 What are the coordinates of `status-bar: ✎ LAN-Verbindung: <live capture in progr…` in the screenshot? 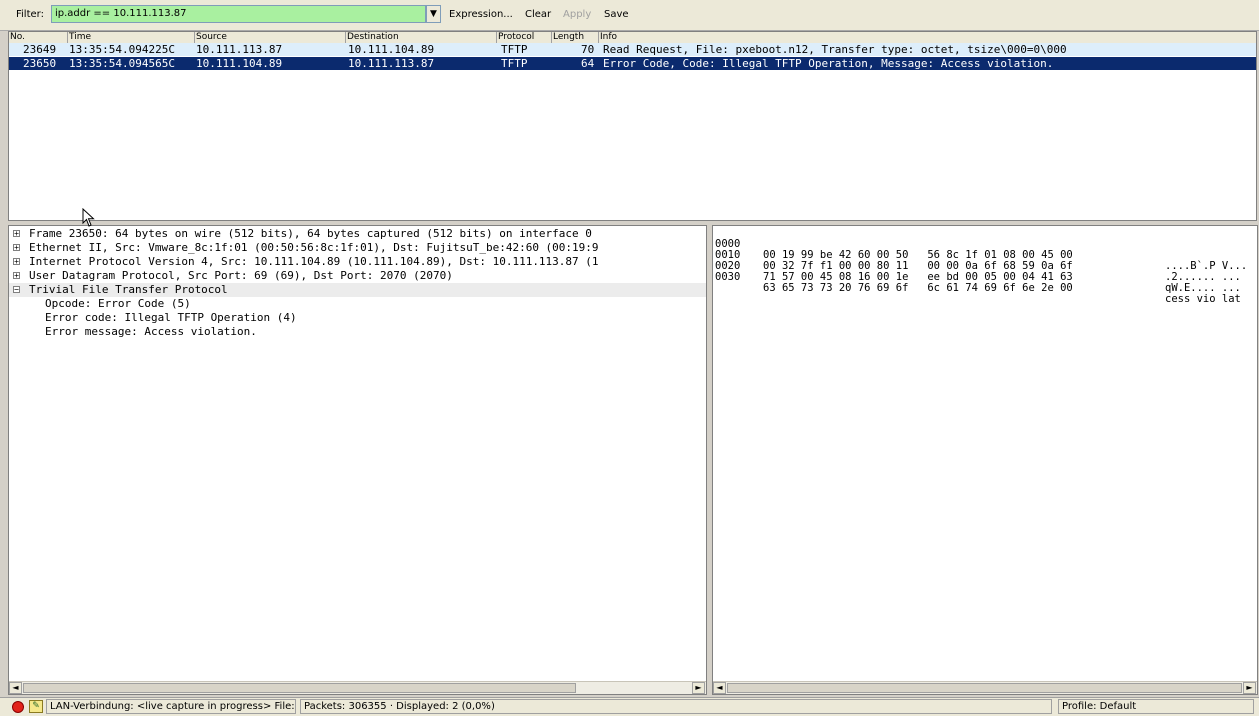 It's located at (629, 706).